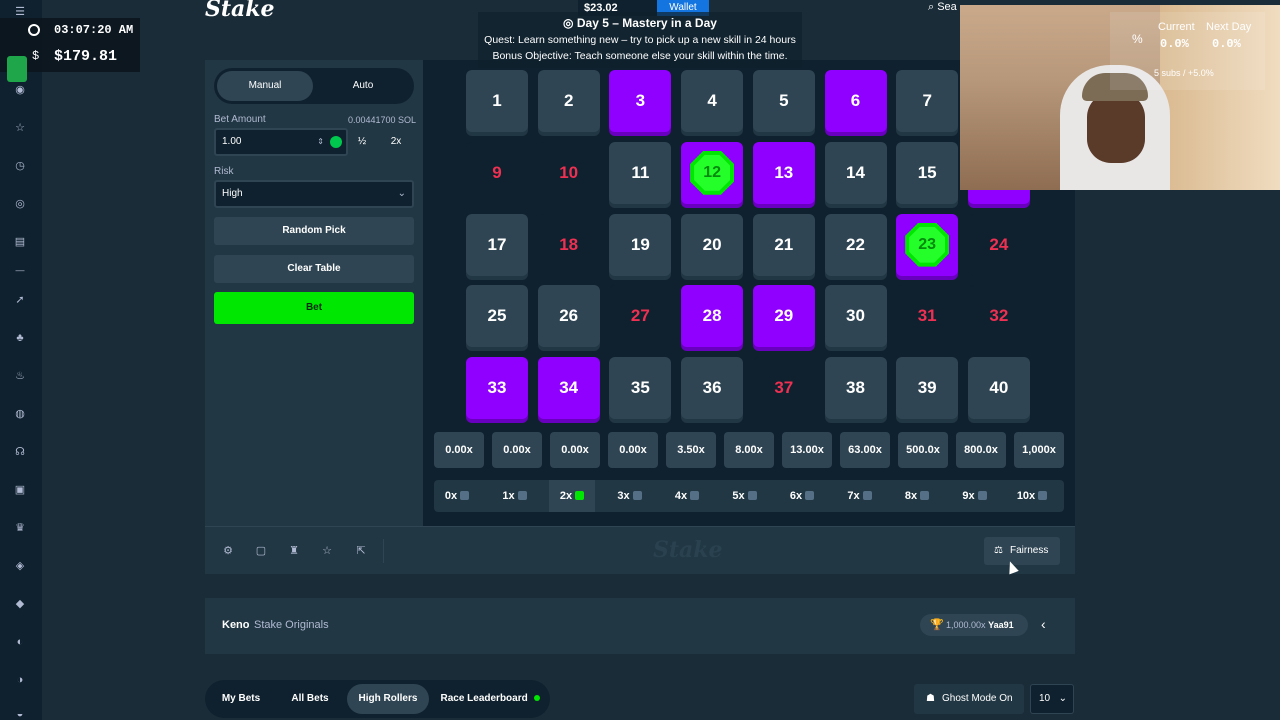  Describe the element at coordinates (382, 120) in the screenshot. I see `bet-amount-crypto: 0.00441700 SOL` at that location.